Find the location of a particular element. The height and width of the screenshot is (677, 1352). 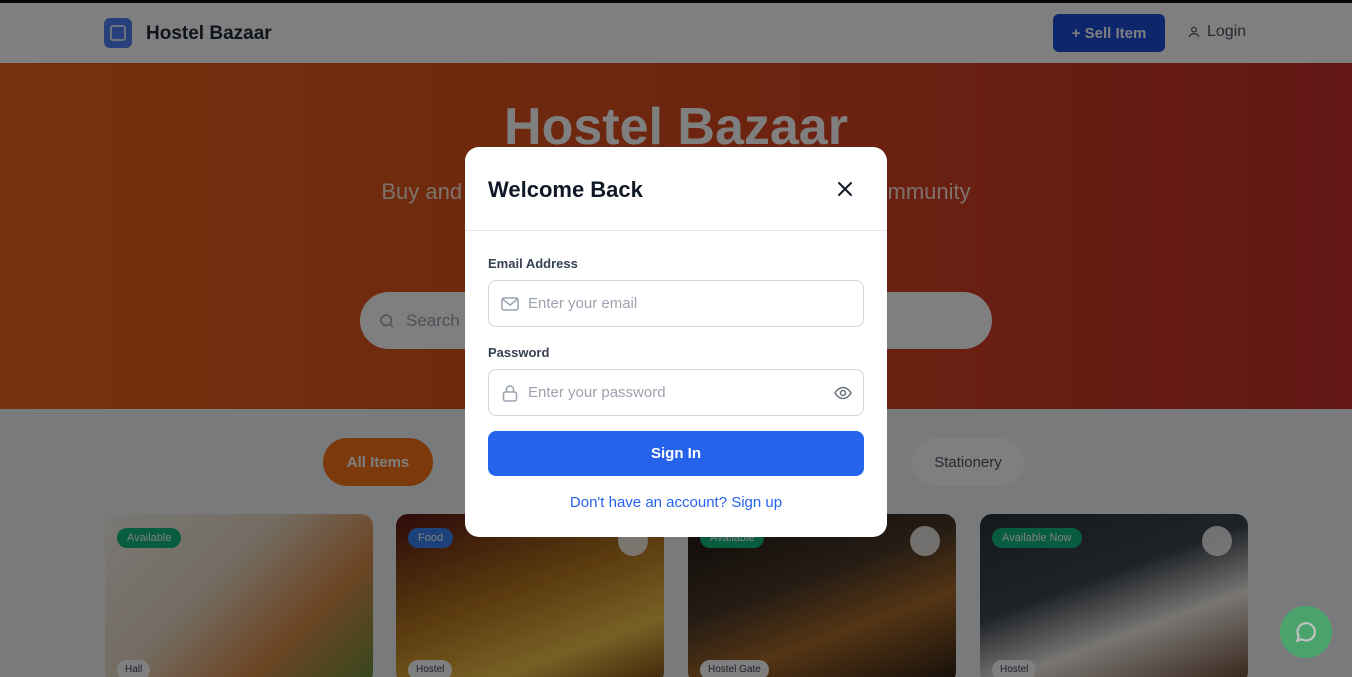

lock-icon is located at coordinates (510, 393).